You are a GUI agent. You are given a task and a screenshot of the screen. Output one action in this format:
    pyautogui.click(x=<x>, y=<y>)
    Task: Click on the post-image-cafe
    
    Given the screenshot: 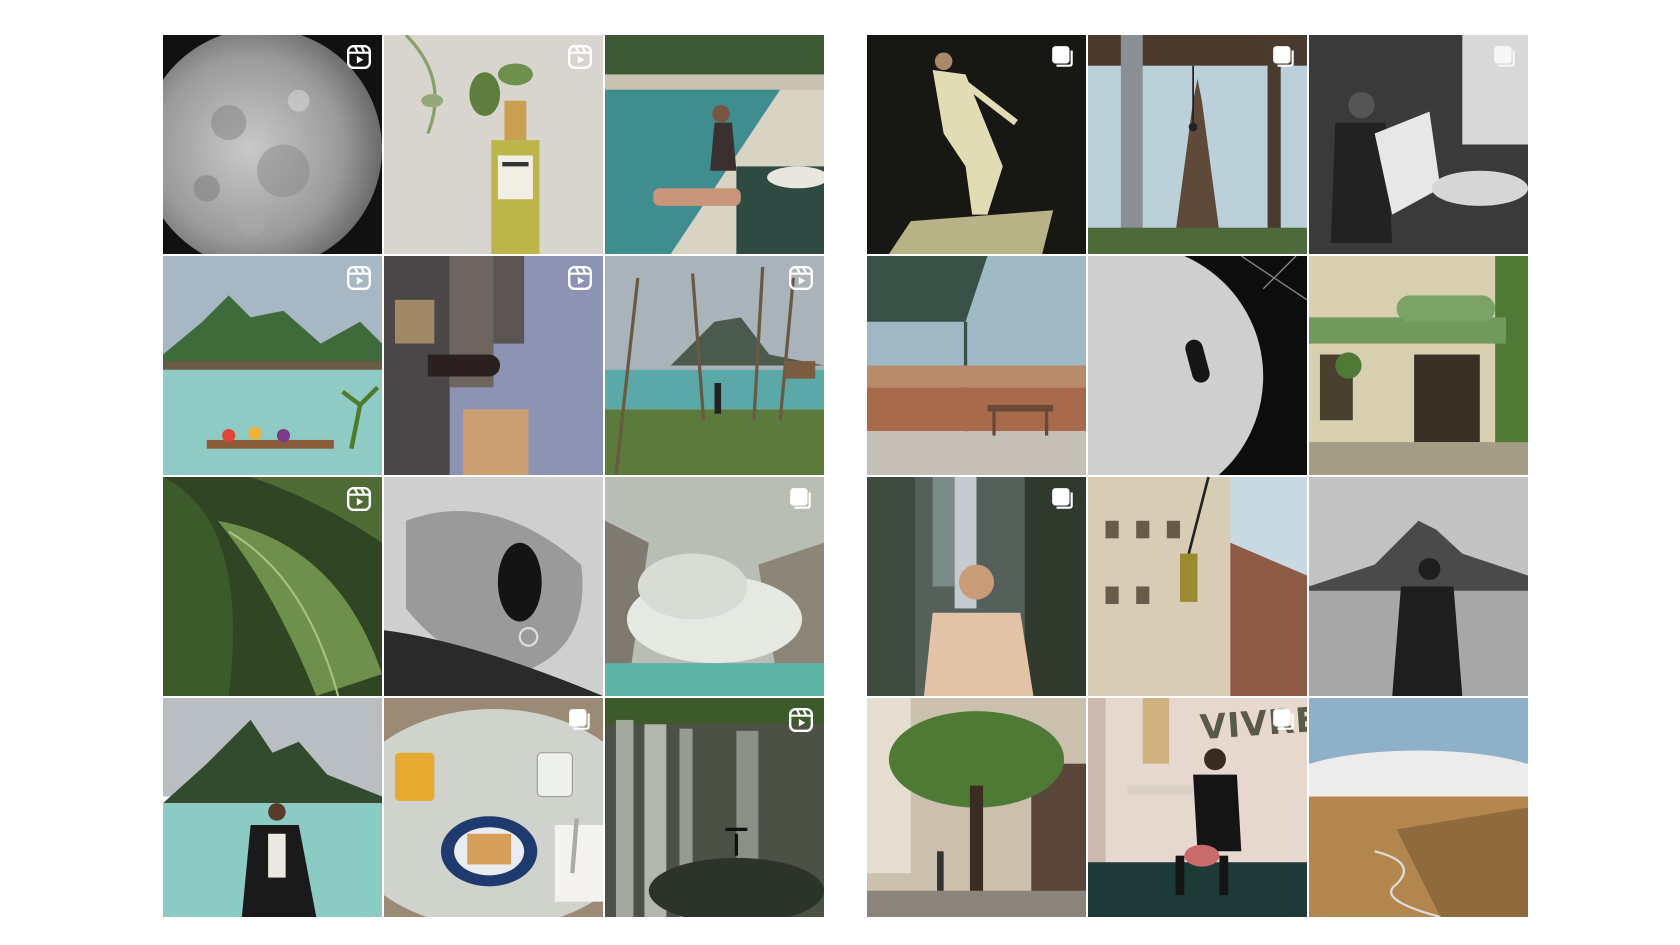 What is the action you would take?
    pyautogui.click(x=1418, y=365)
    